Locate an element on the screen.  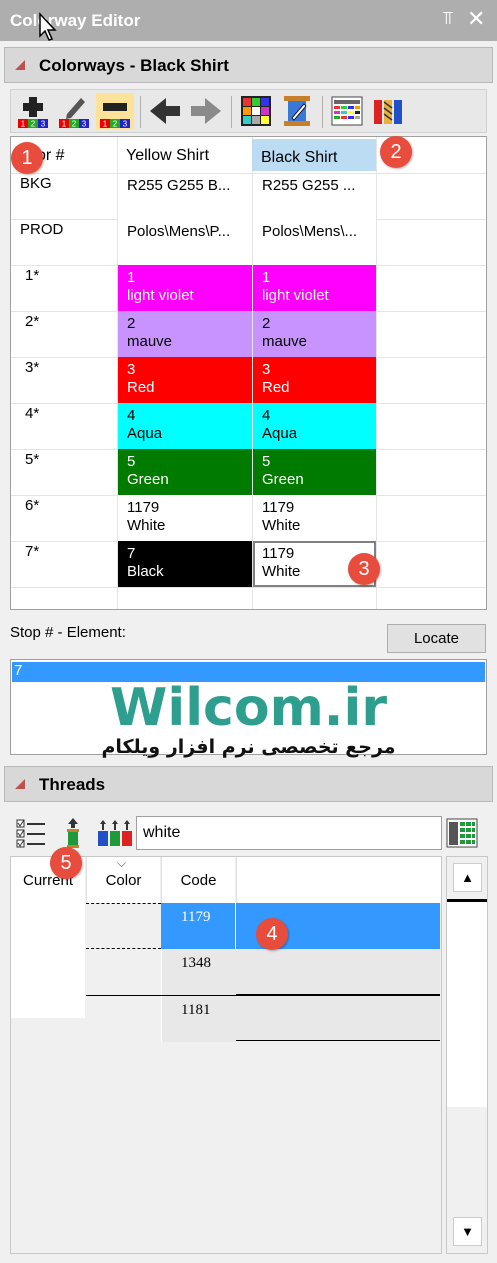
cell-line-2: Green is located at coordinates (148, 479).